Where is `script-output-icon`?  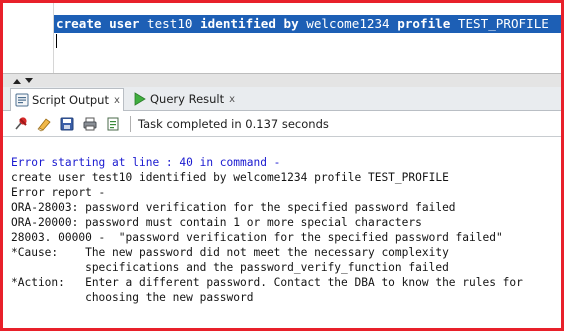 script-output-icon is located at coordinates (22, 100).